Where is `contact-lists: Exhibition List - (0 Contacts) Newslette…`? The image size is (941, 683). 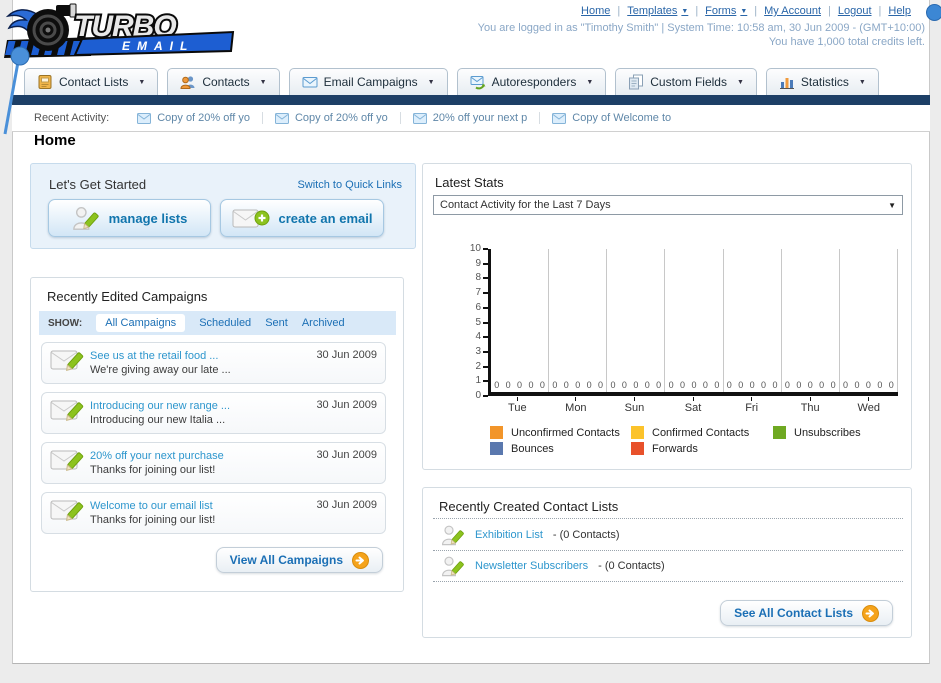 contact-lists: Exhibition List - (0 Contacts) Newslette… is located at coordinates (668, 550).